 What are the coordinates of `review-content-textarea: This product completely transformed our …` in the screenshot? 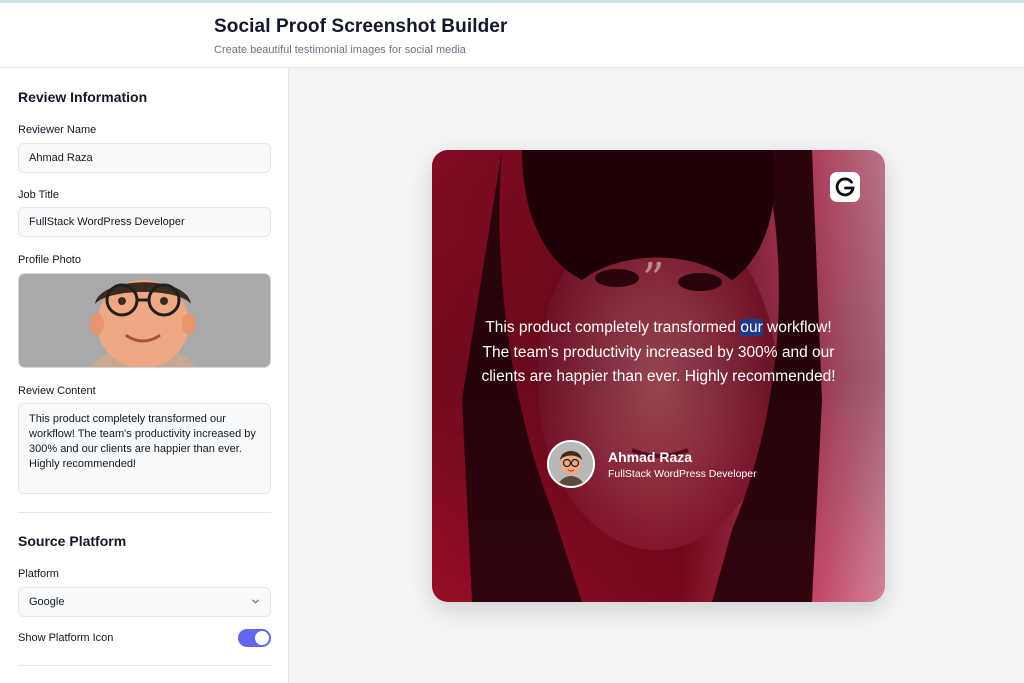 It's located at (144, 448).